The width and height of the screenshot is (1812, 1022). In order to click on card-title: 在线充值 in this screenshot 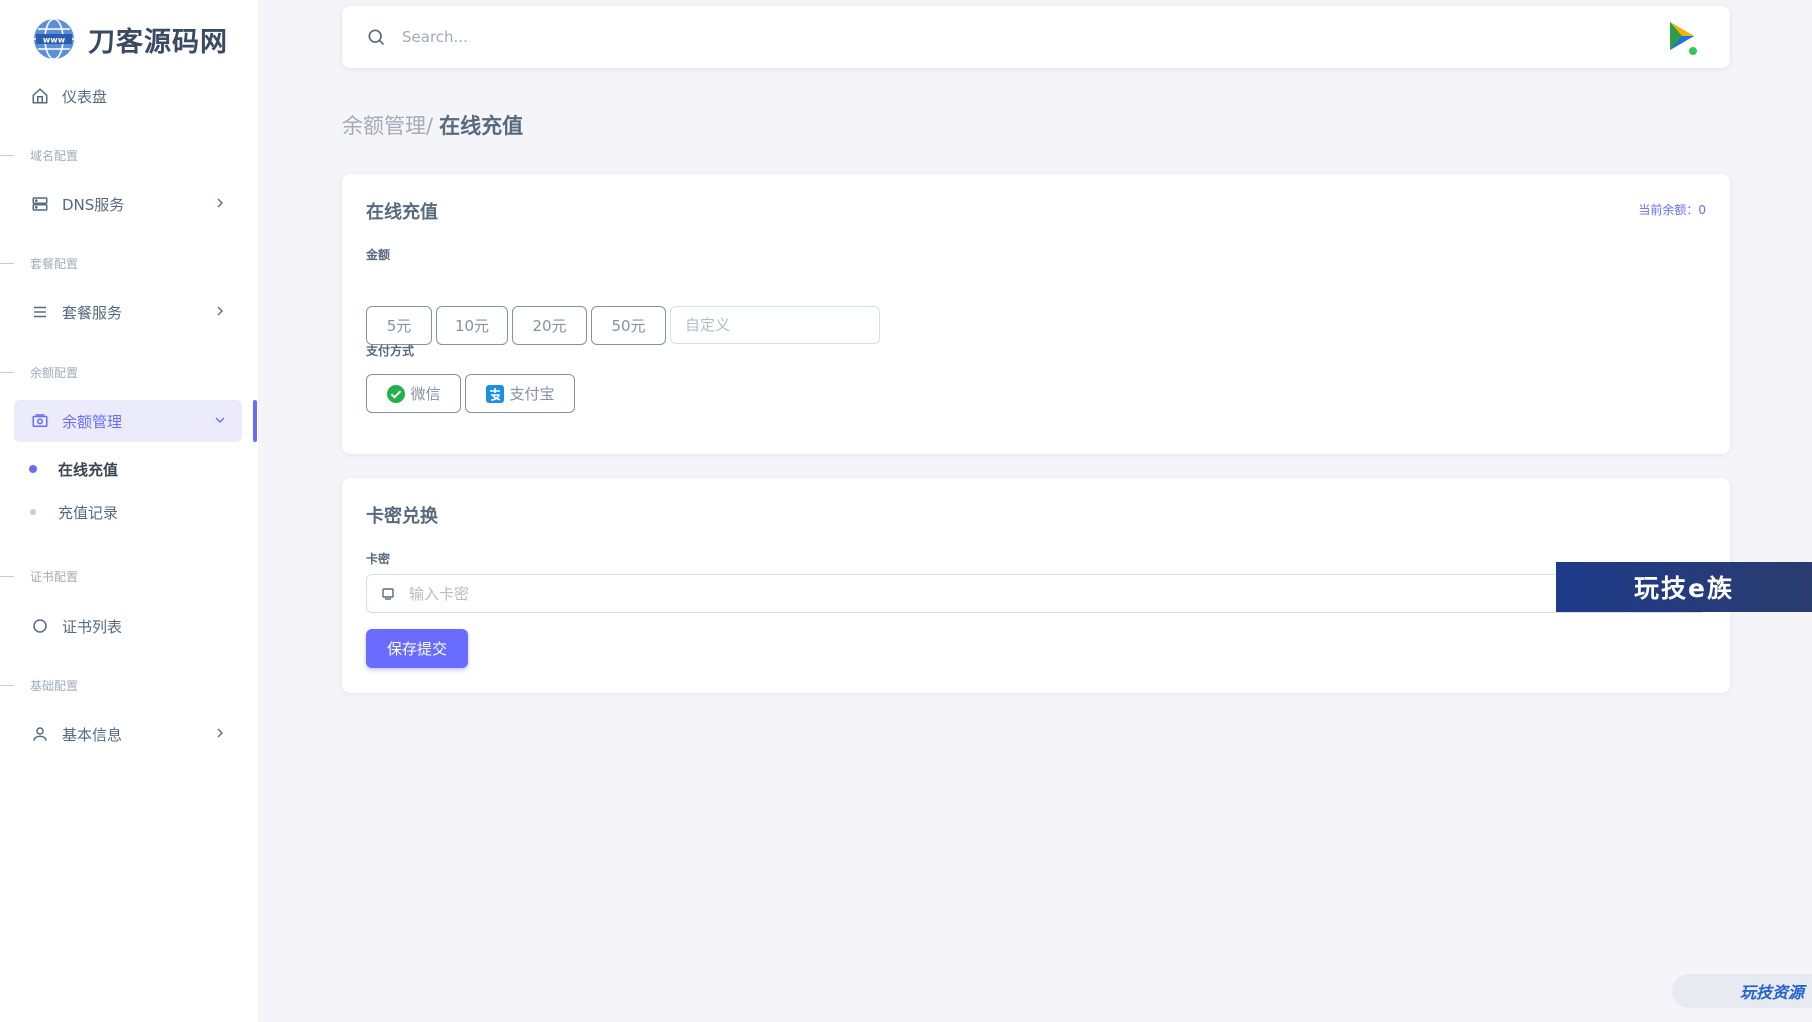, I will do `click(402, 212)`.